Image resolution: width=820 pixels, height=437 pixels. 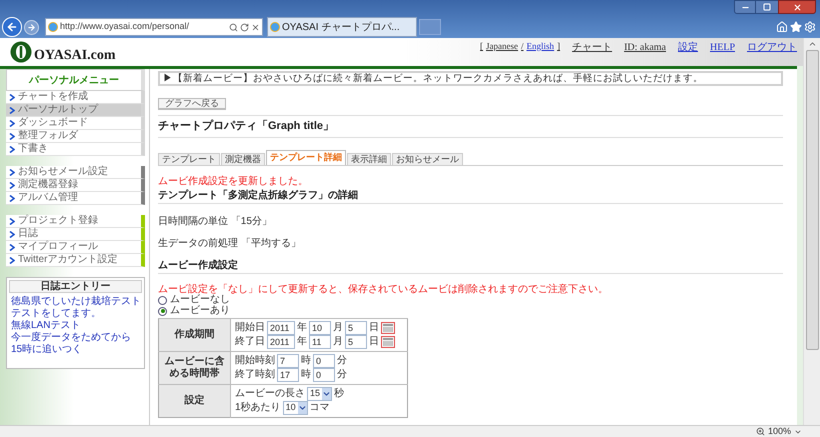 I want to click on page-title: チャートプロパティ「Graph title」, so click(x=246, y=126).